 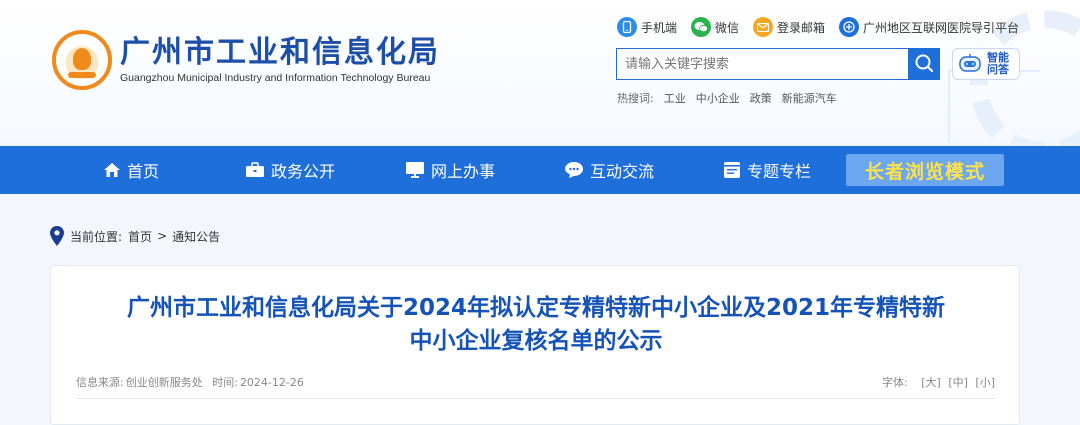 I want to click on search-bar, so click(x=778, y=64).